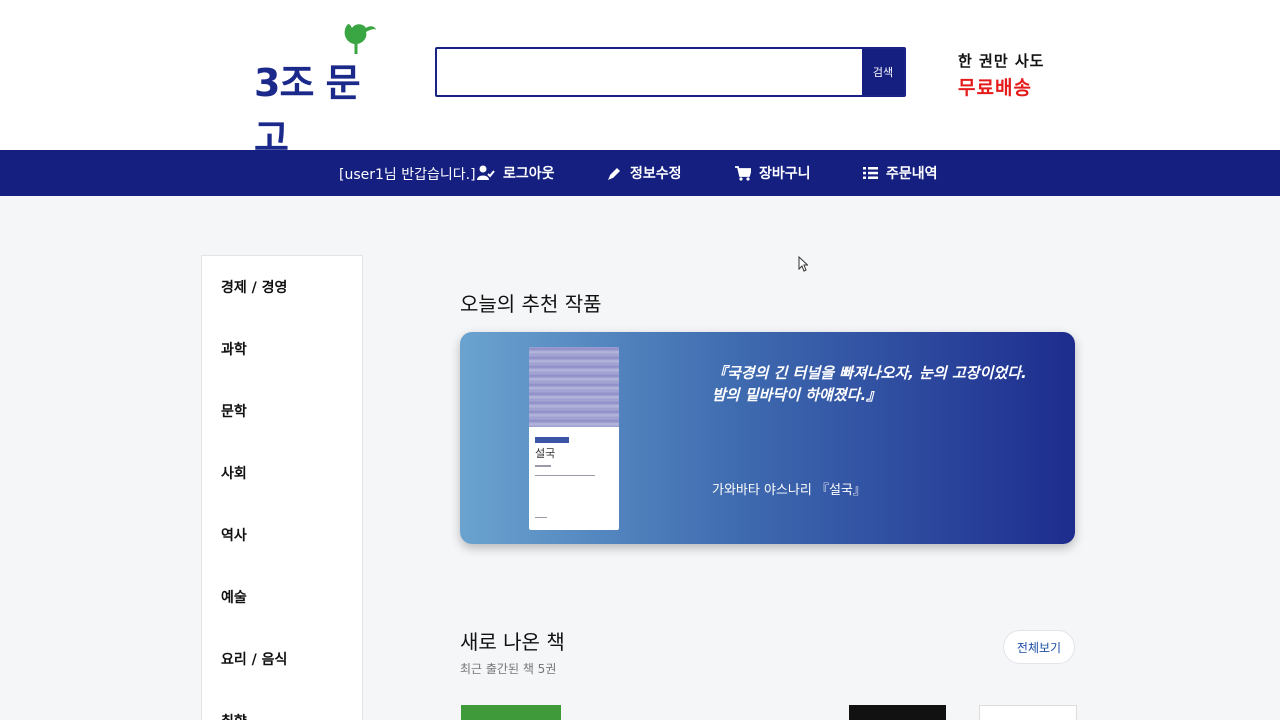 Image resolution: width=1280 pixels, height=720 pixels. I want to click on recommend-title: 오늘의 추천 작품, so click(531, 304).